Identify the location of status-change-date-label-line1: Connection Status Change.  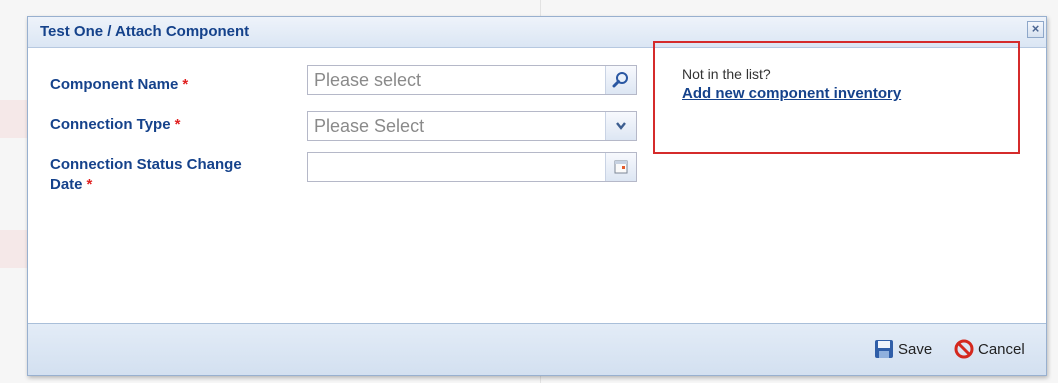
(146, 164).